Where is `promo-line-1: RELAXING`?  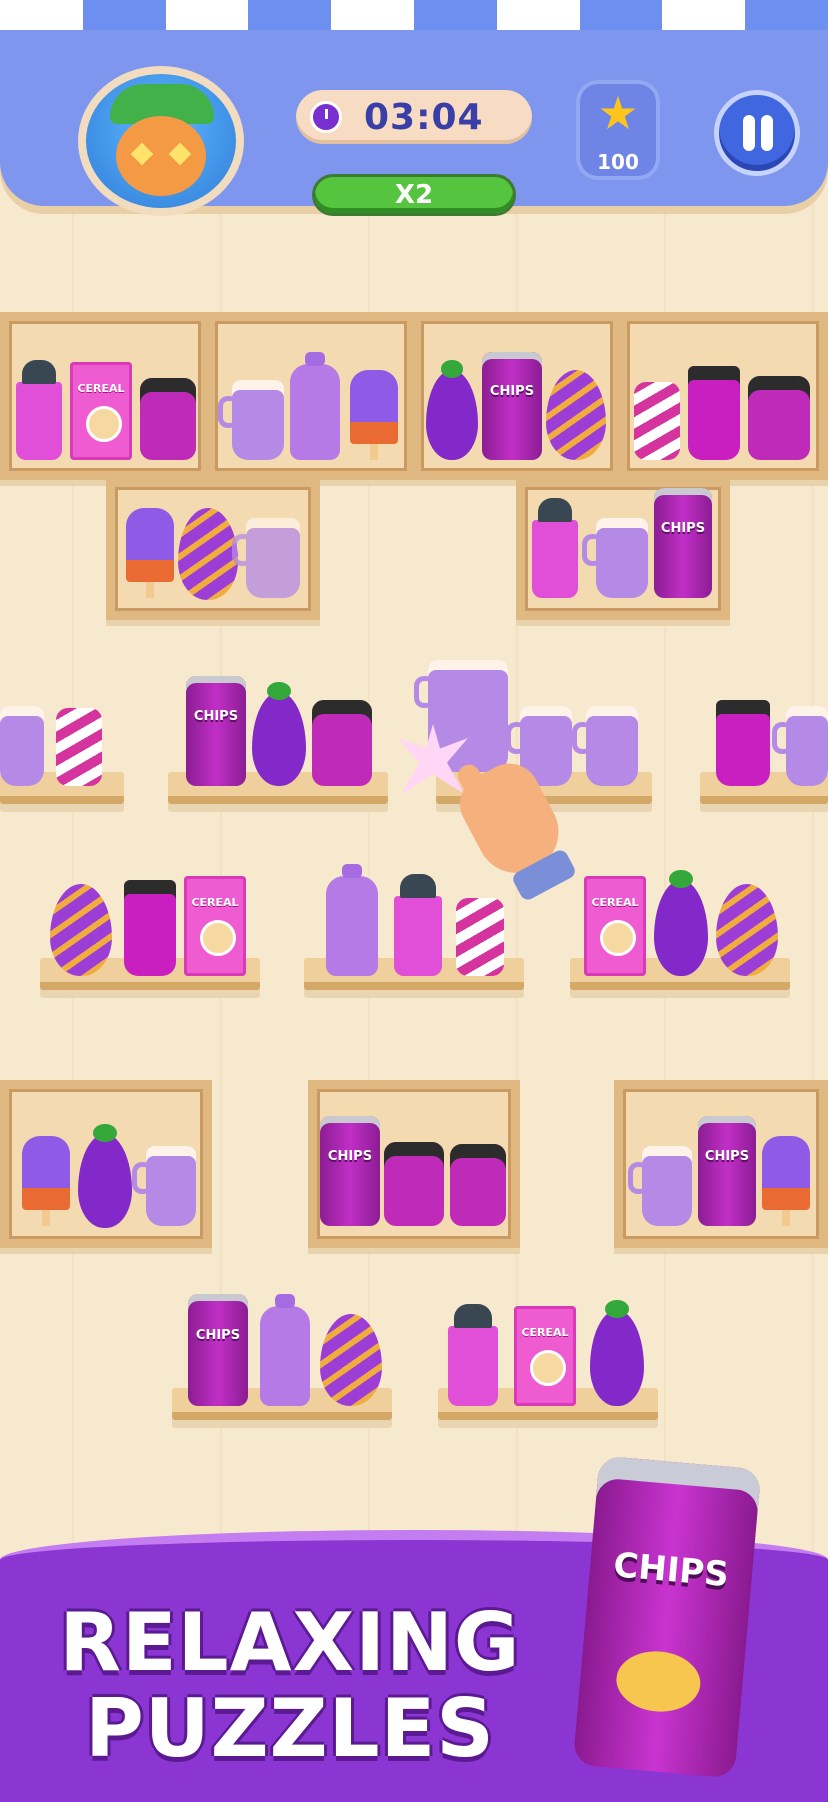 promo-line-1: RELAXING is located at coordinates (290, 1642).